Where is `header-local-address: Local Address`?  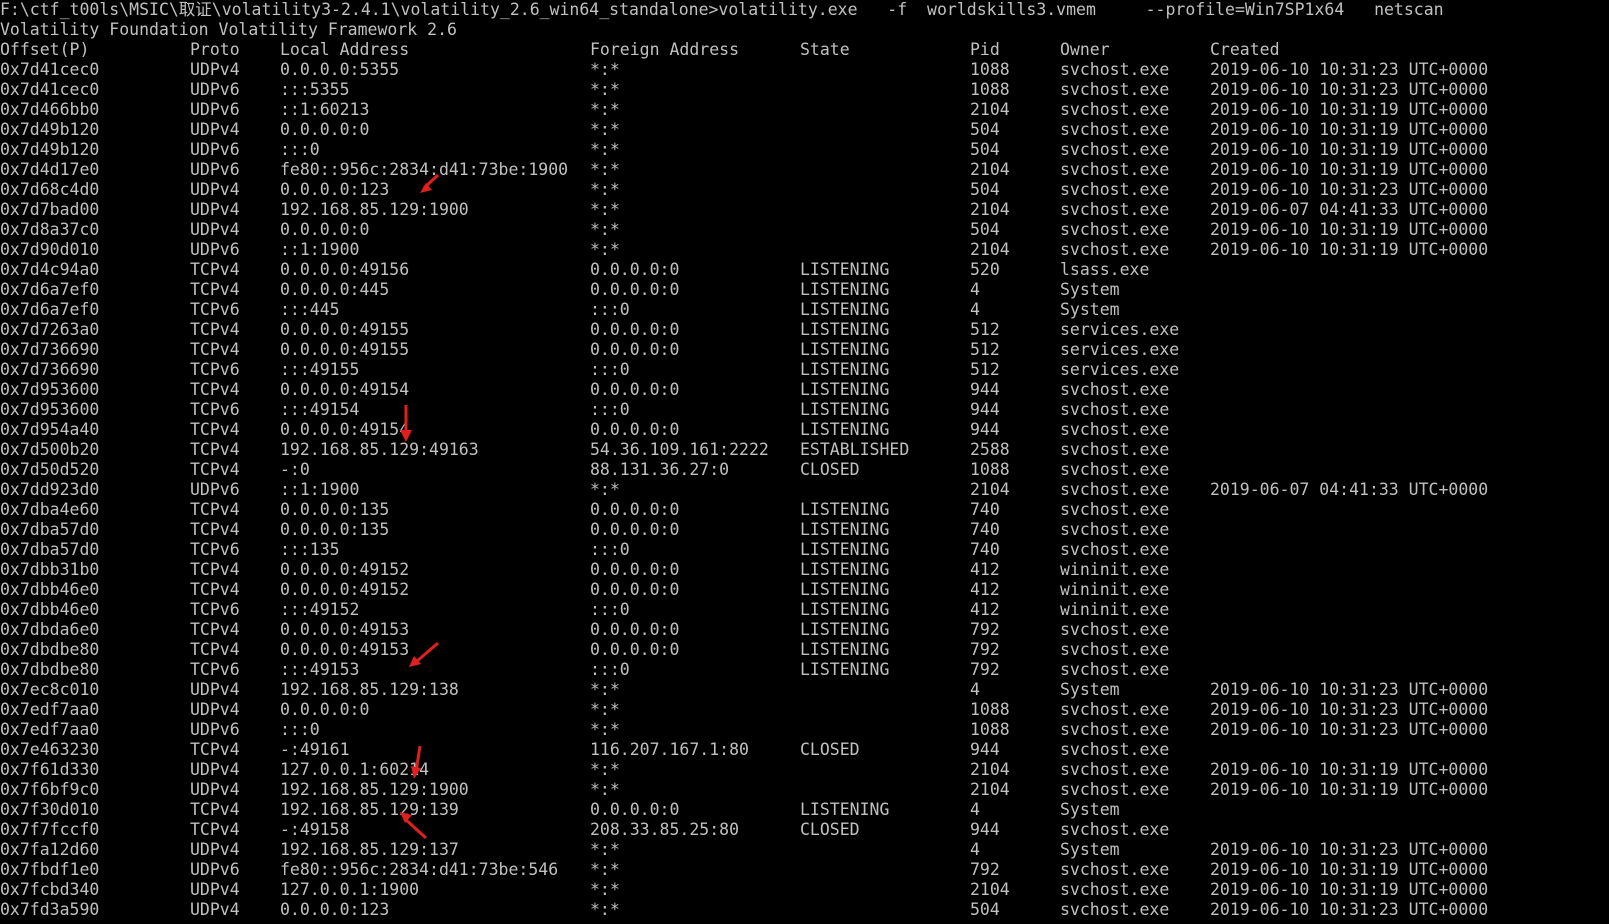
header-local-address: Local Address is located at coordinates (345, 49).